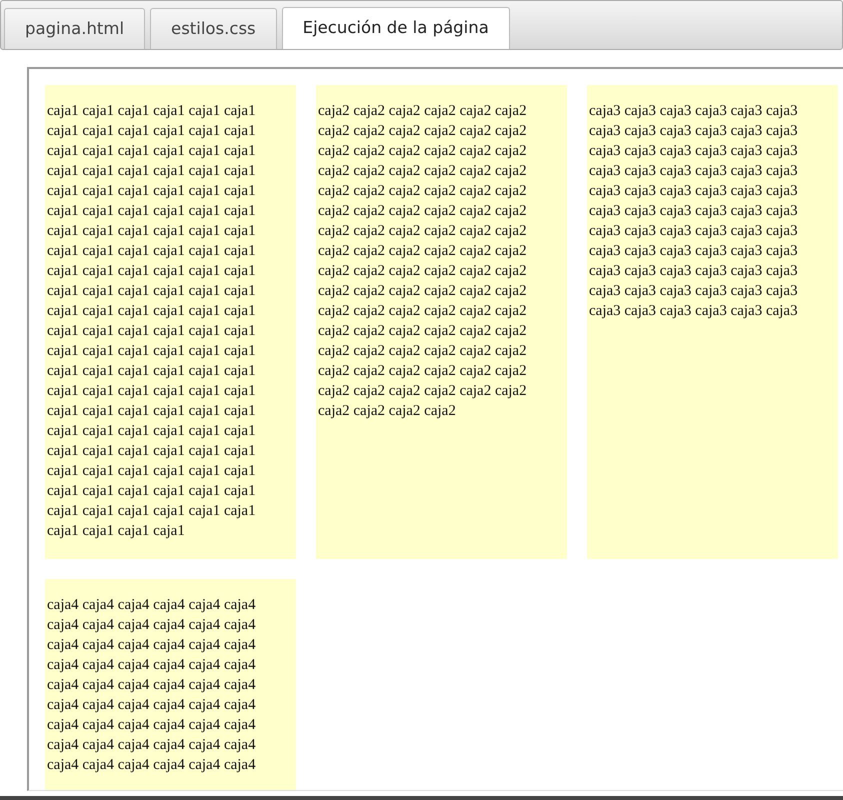 This screenshot has width=843, height=800. What do you see at coordinates (396, 28) in the screenshot?
I see `tab: Ejecución de la página` at bounding box center [396, 28].